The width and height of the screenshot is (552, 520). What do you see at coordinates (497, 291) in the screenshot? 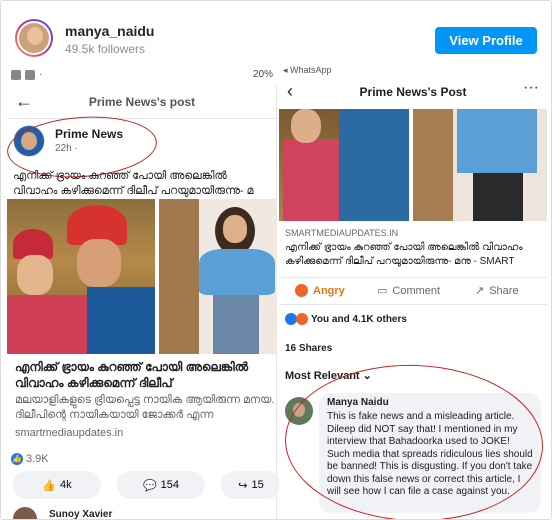
I see `share-button-right: ↗ Share` at bounding box center [497, 291].